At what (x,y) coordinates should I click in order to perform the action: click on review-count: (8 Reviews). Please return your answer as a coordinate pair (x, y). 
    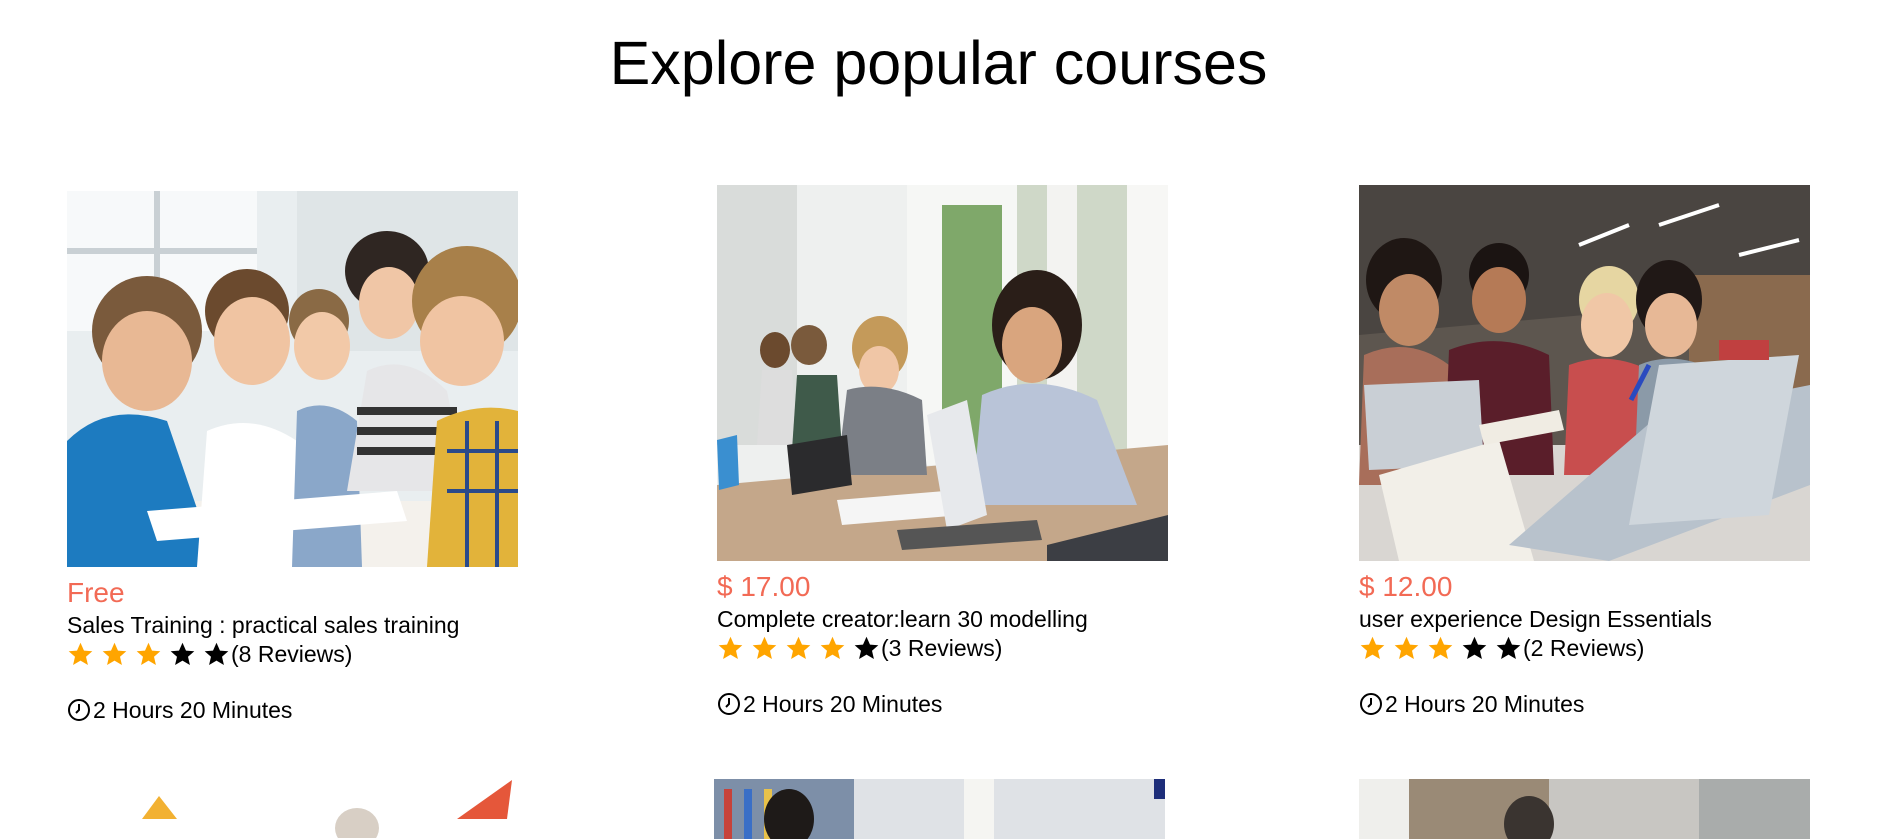
    Looking at the image, I should click on (292, 654).